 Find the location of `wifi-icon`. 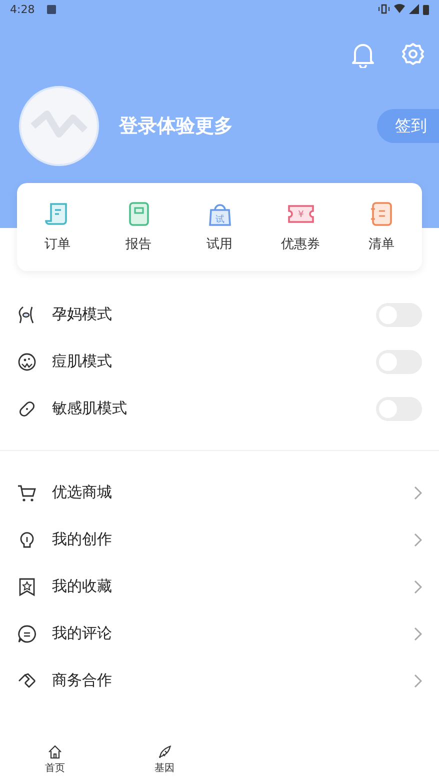

wifi-icon is located at coordinates (399, 9).